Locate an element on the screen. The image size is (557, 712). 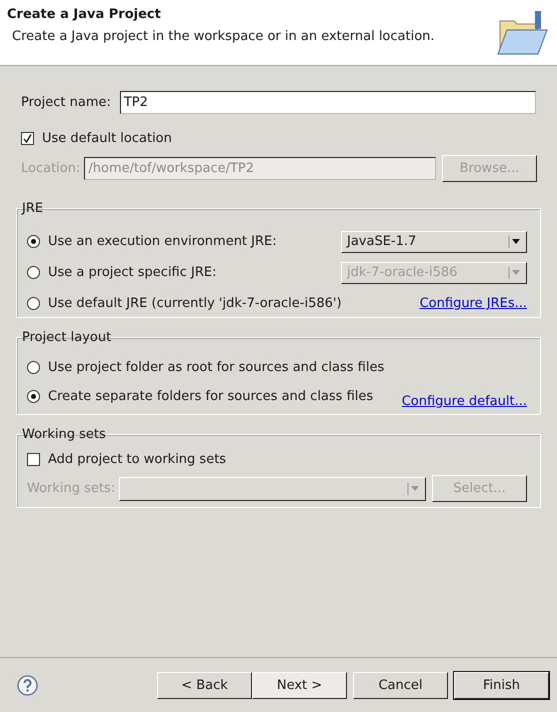
checkbox-label: Add project to working sets is located at coordinates (137, 459).